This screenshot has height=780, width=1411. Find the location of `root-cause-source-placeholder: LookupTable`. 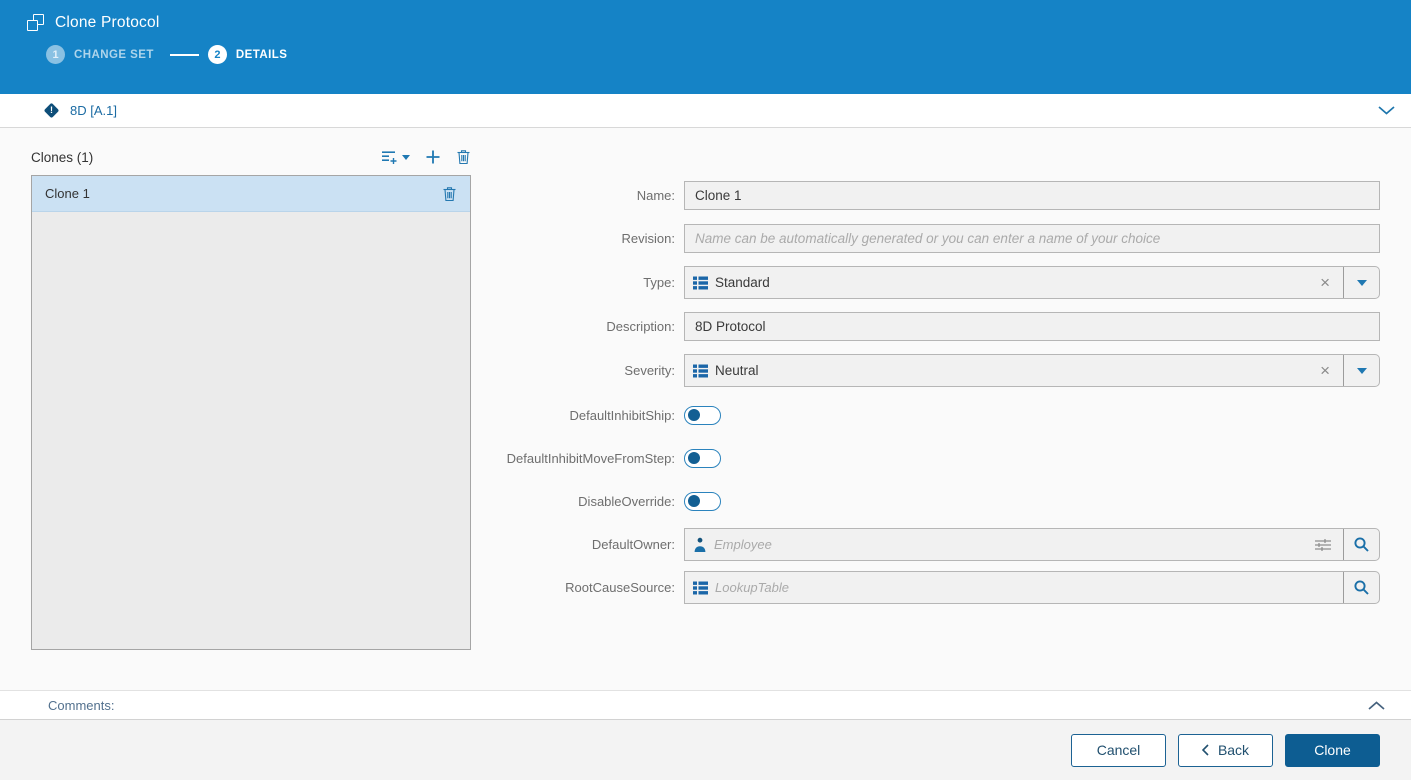

root-cause-source-placeholder: LookupTable is located at coordinates (752, 587).